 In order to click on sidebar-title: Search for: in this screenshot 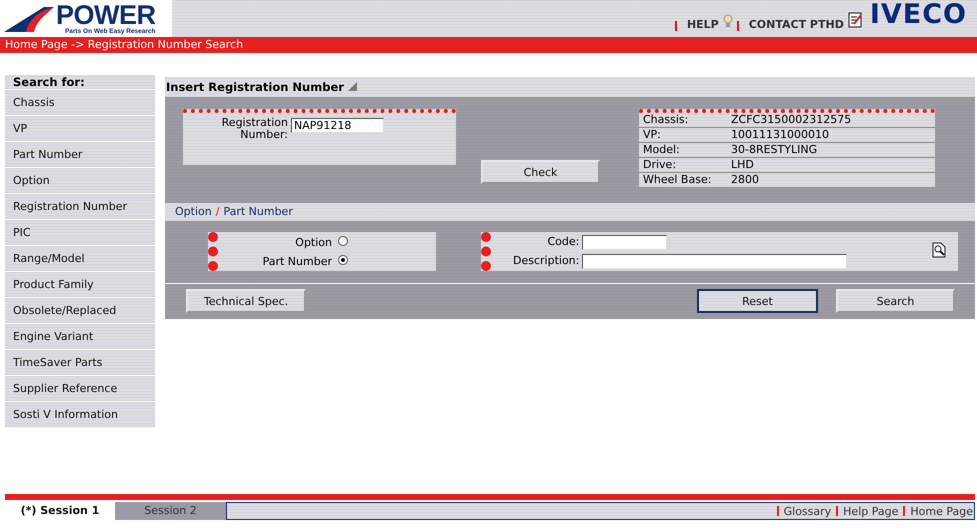, I will do `click(80, 82)`.